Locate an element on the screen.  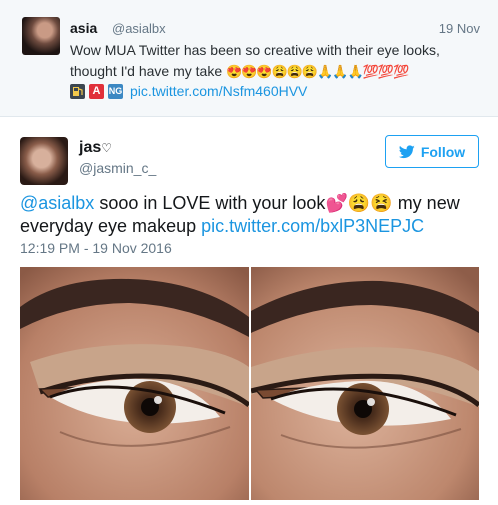
fuel-pump-icon is located at coordinates (77, 91).